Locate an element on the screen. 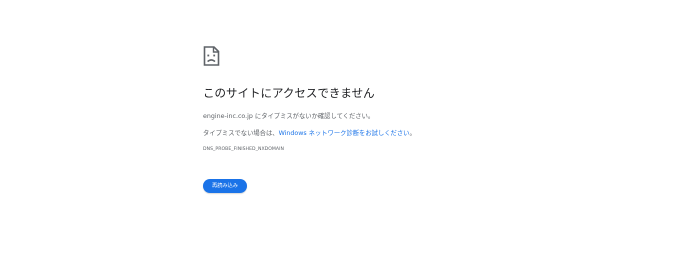  network-diagnostics-link: Windows ネットワーク診断をお試しください is located at coordinates (344, 133).